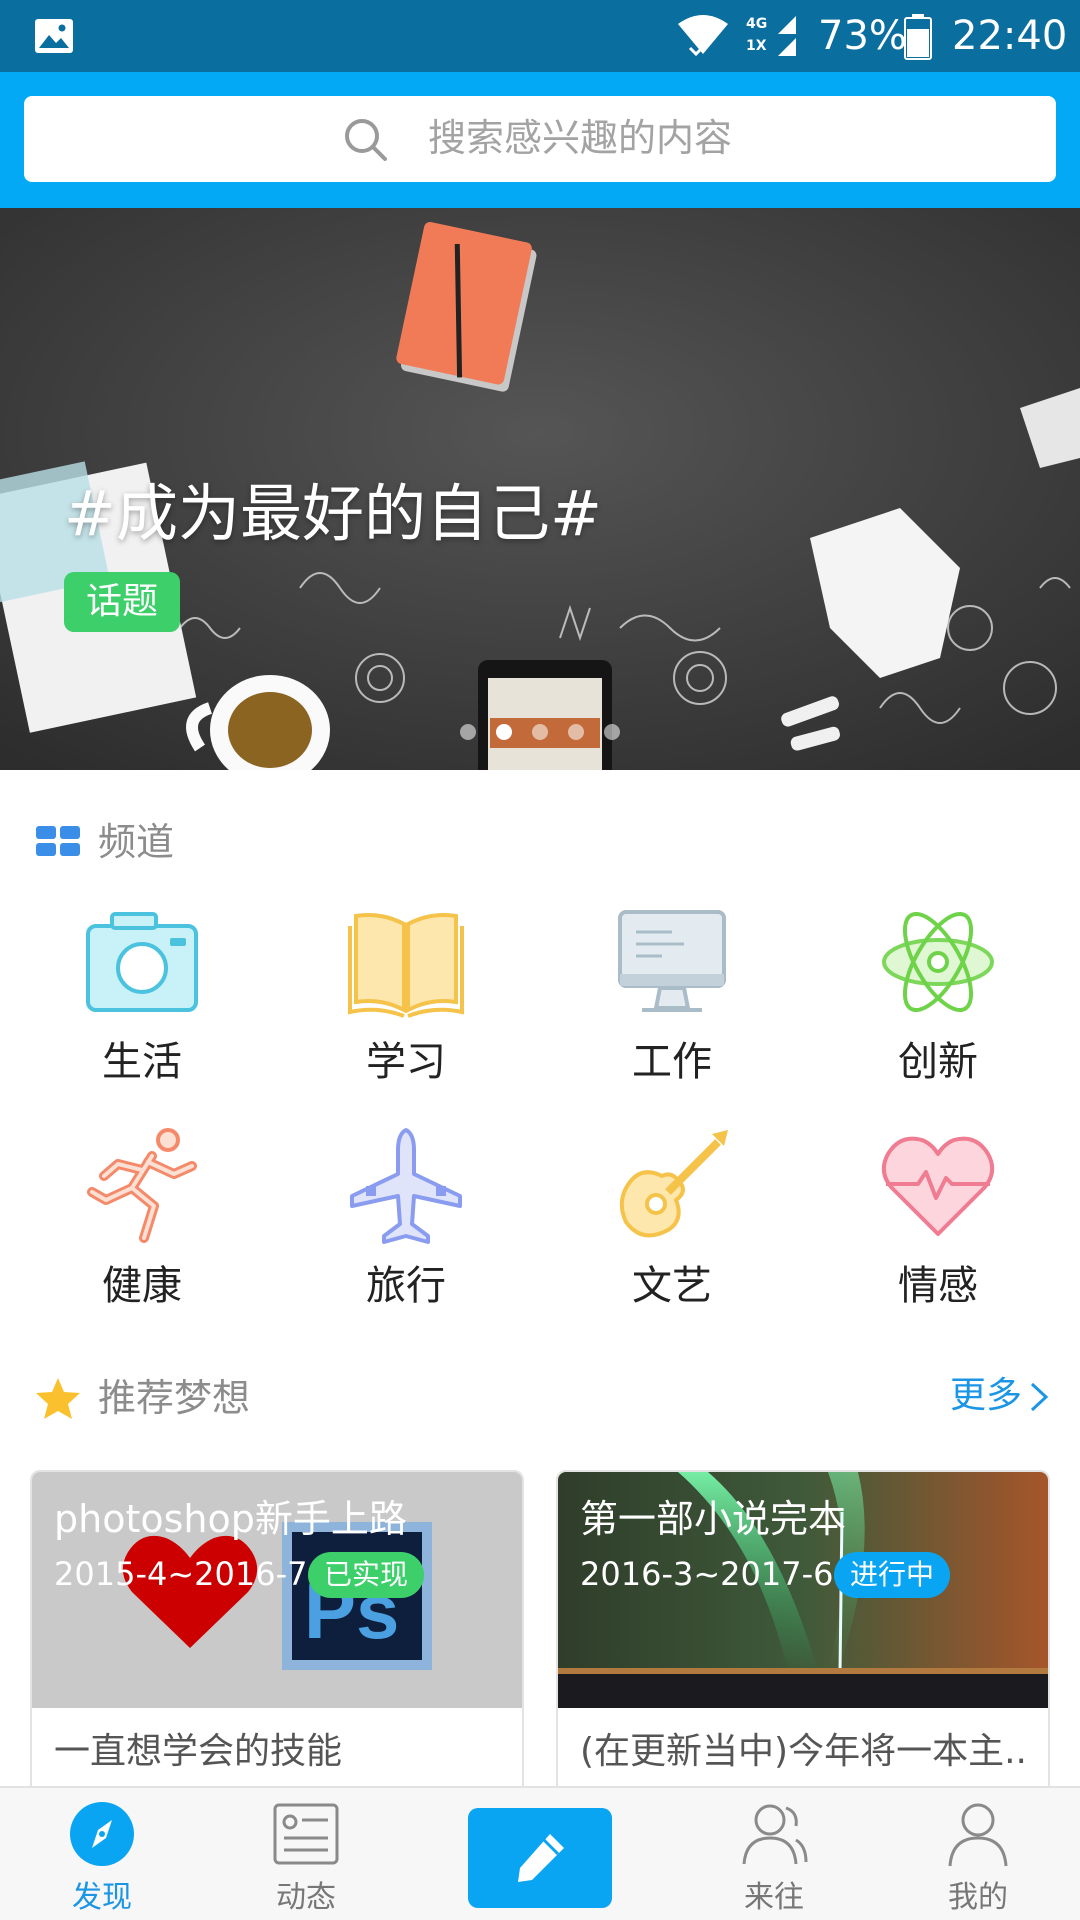 The height and width of the screenshot is (1920, 1080). I want to click on banner-title: #成为最好的自己#, so click(333, 513).